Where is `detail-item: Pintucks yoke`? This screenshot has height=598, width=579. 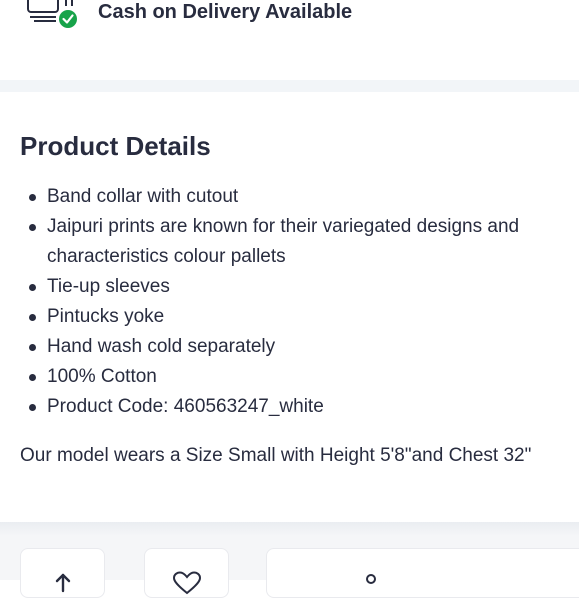
detail-item: Pintucks yoke is located at coordinates (289, 317).